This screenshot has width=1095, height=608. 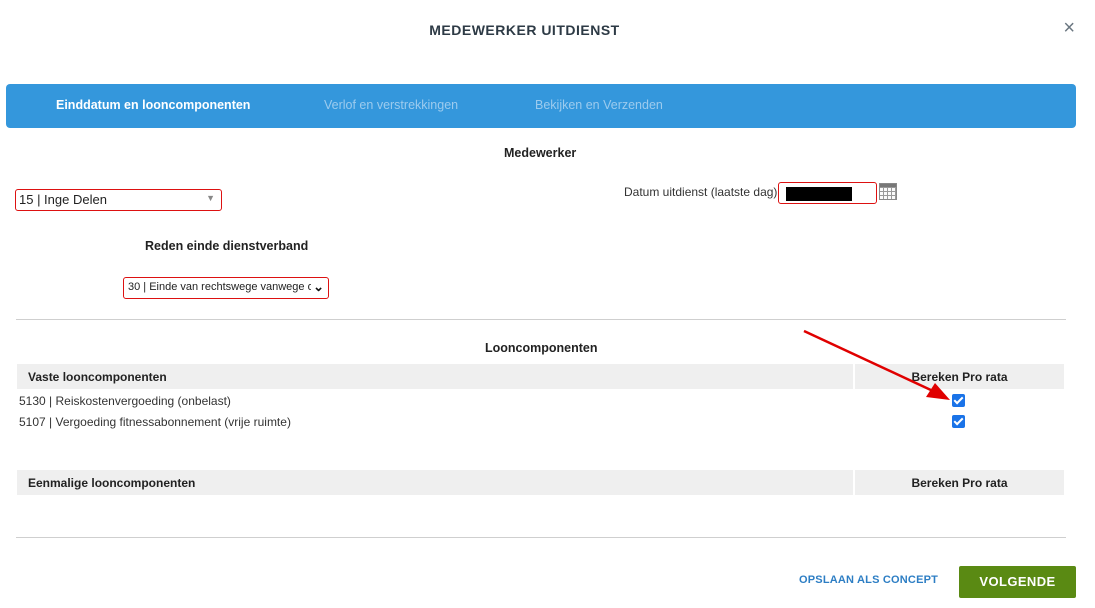 What do you see at coordinates (868, 580) in the screenshot?
I see `save-concept-button: OPSLAAN ALS CONCEPT` at bounding box center [868, 580].